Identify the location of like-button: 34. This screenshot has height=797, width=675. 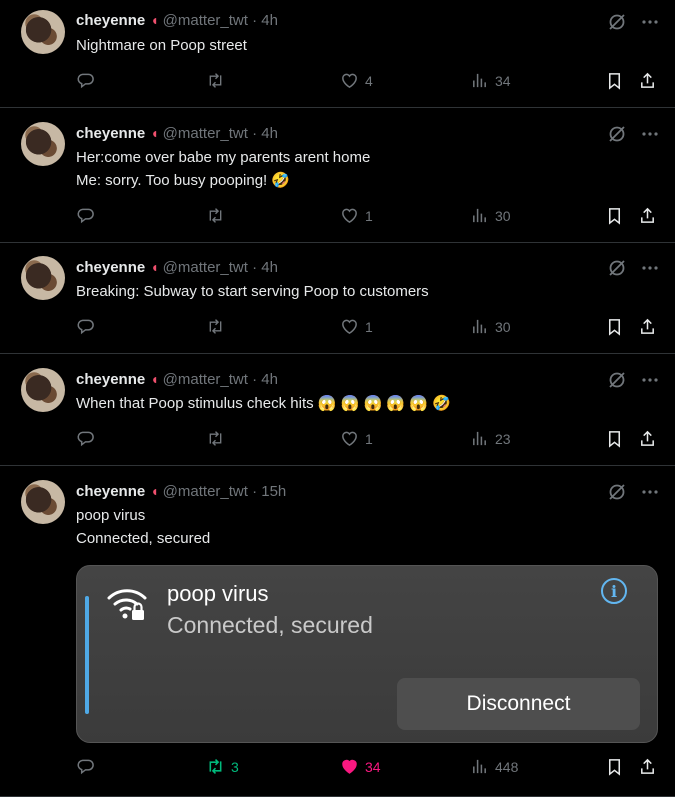
(360, 766).